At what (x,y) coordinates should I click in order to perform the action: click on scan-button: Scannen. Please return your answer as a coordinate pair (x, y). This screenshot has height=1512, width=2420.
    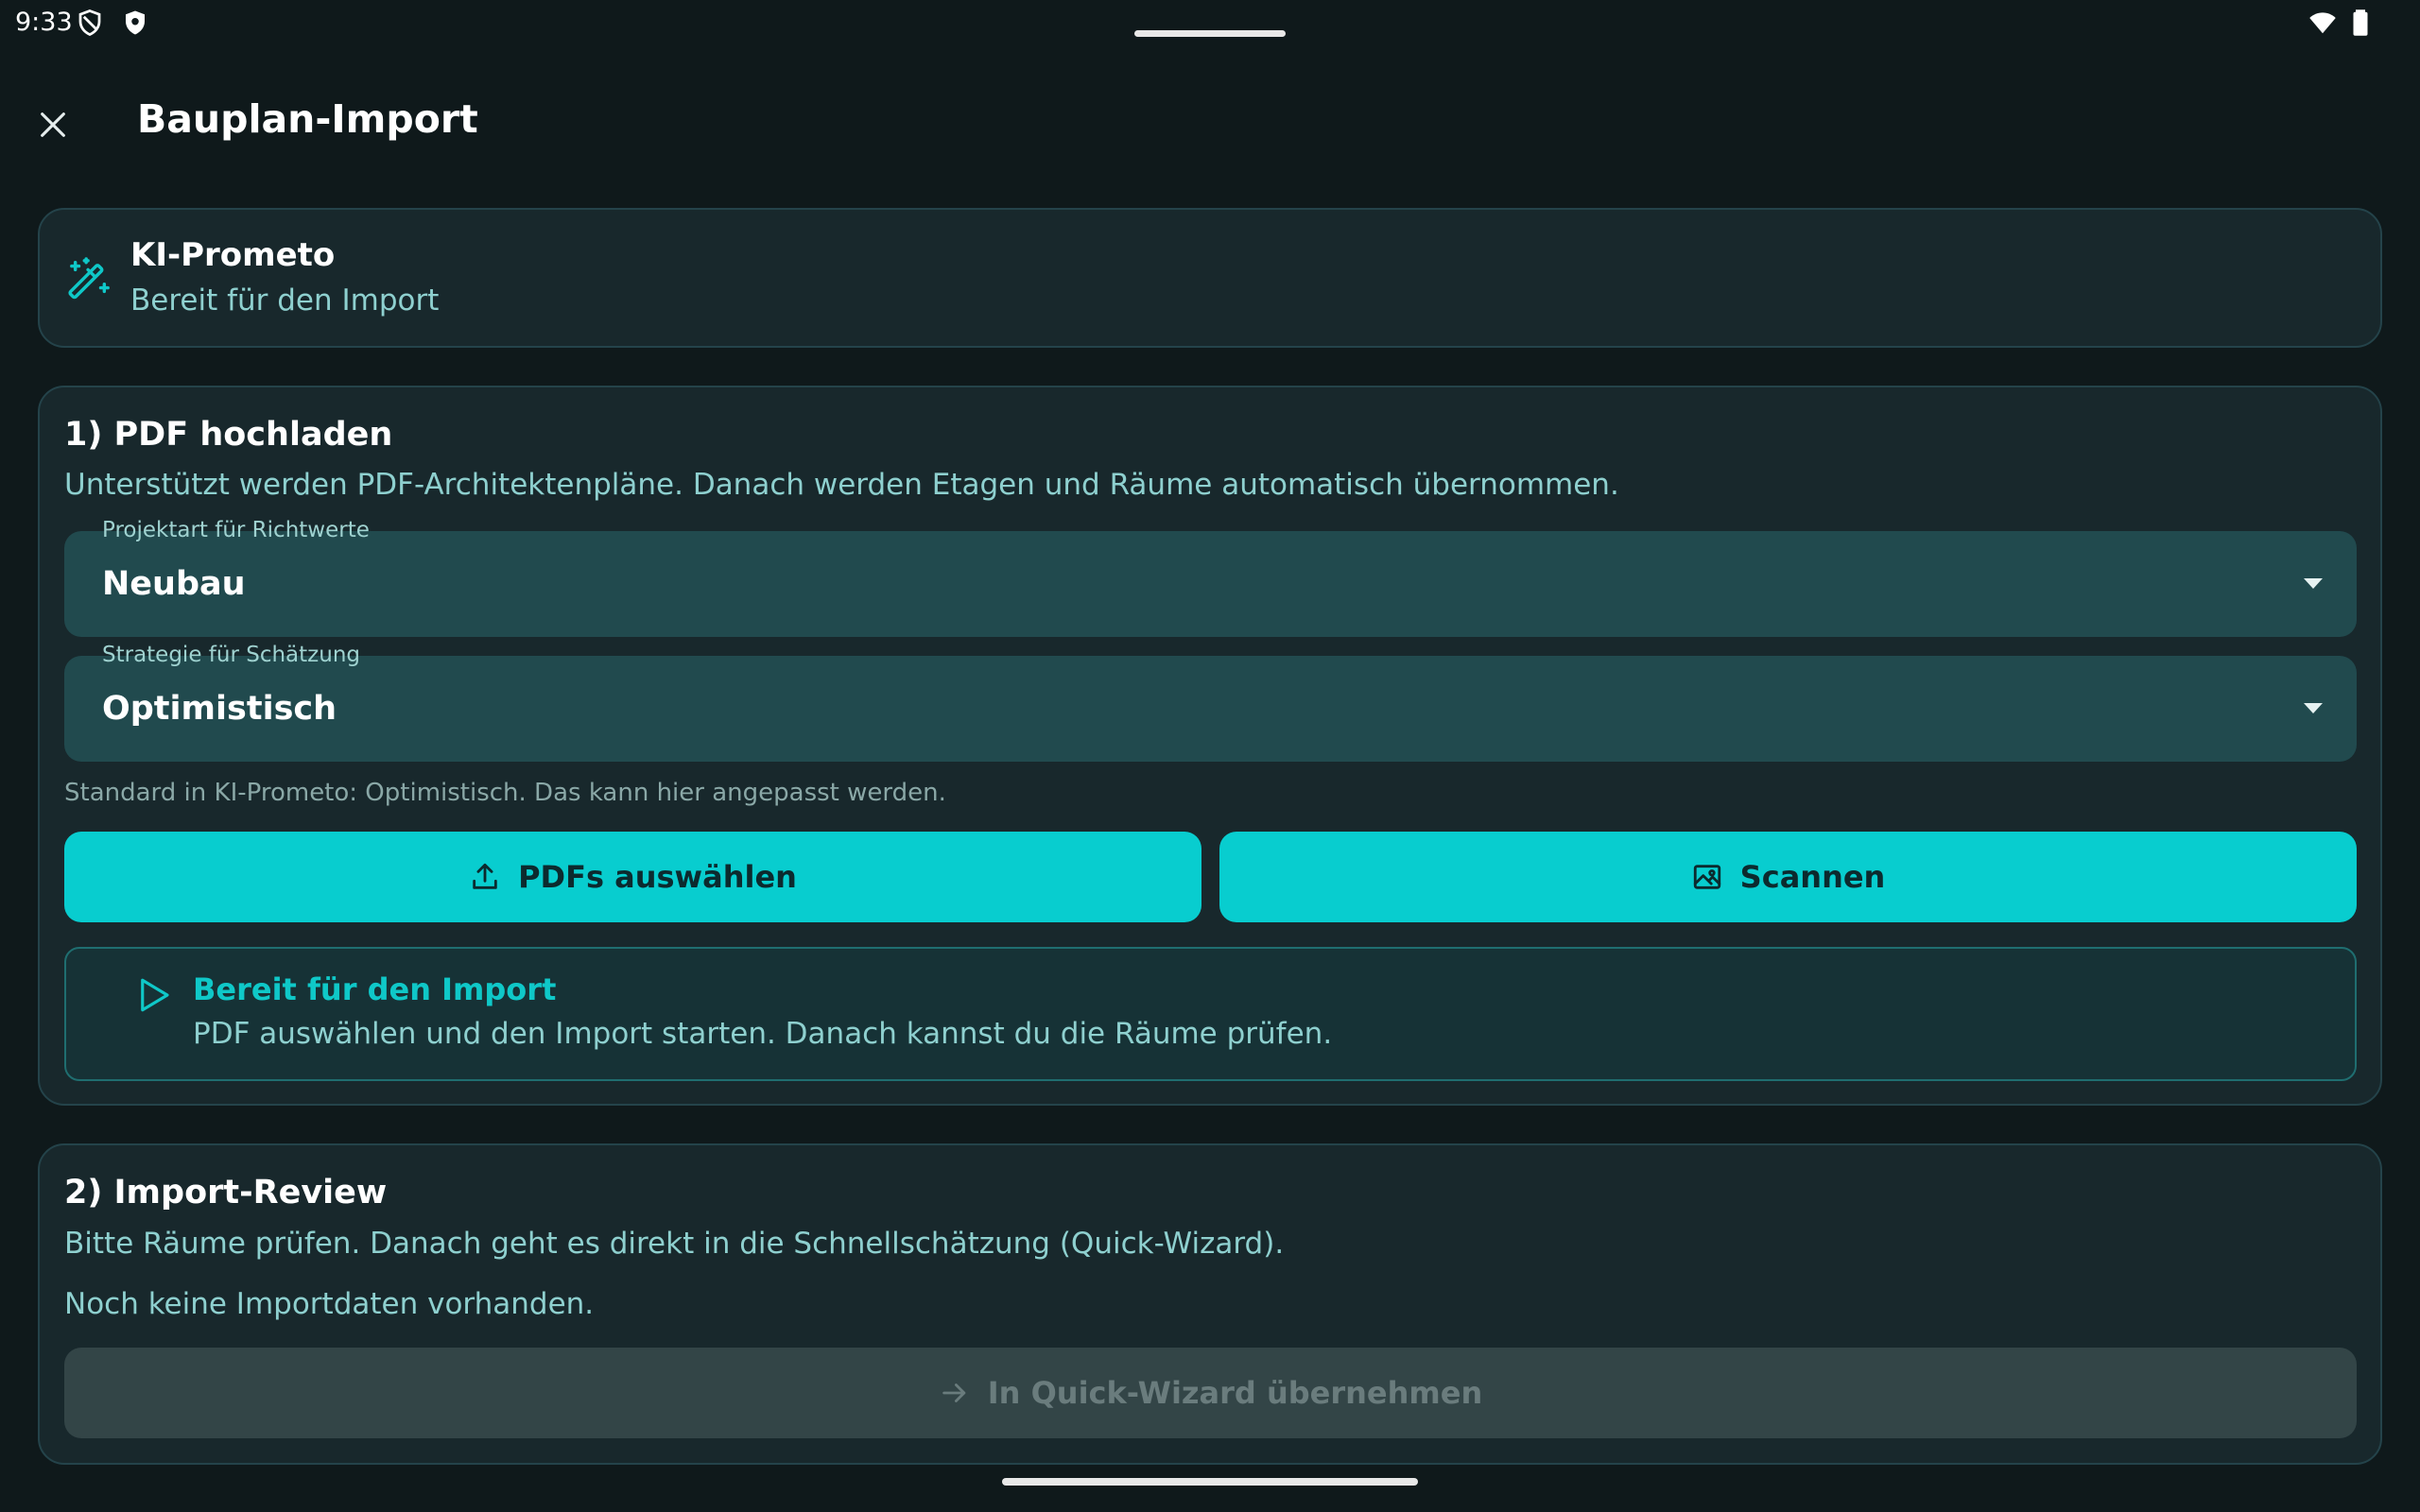
    Looking at the image, I should click on (1788, 877).